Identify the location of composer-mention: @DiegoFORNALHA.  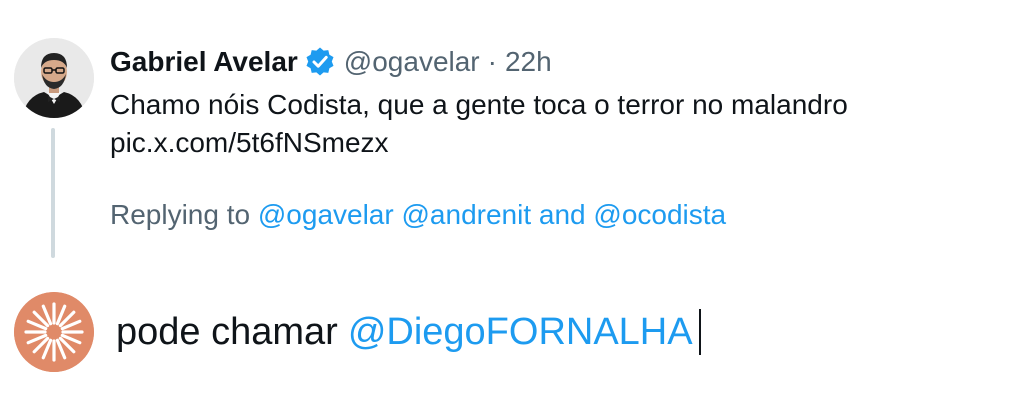
(520, 332).